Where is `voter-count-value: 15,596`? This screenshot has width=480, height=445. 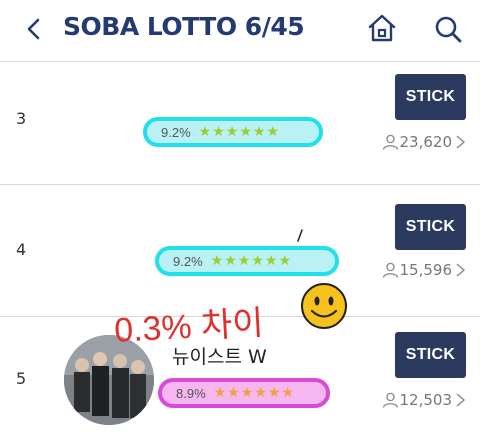 voter-count-value: 15,596 is located at coordinates (426, 270).